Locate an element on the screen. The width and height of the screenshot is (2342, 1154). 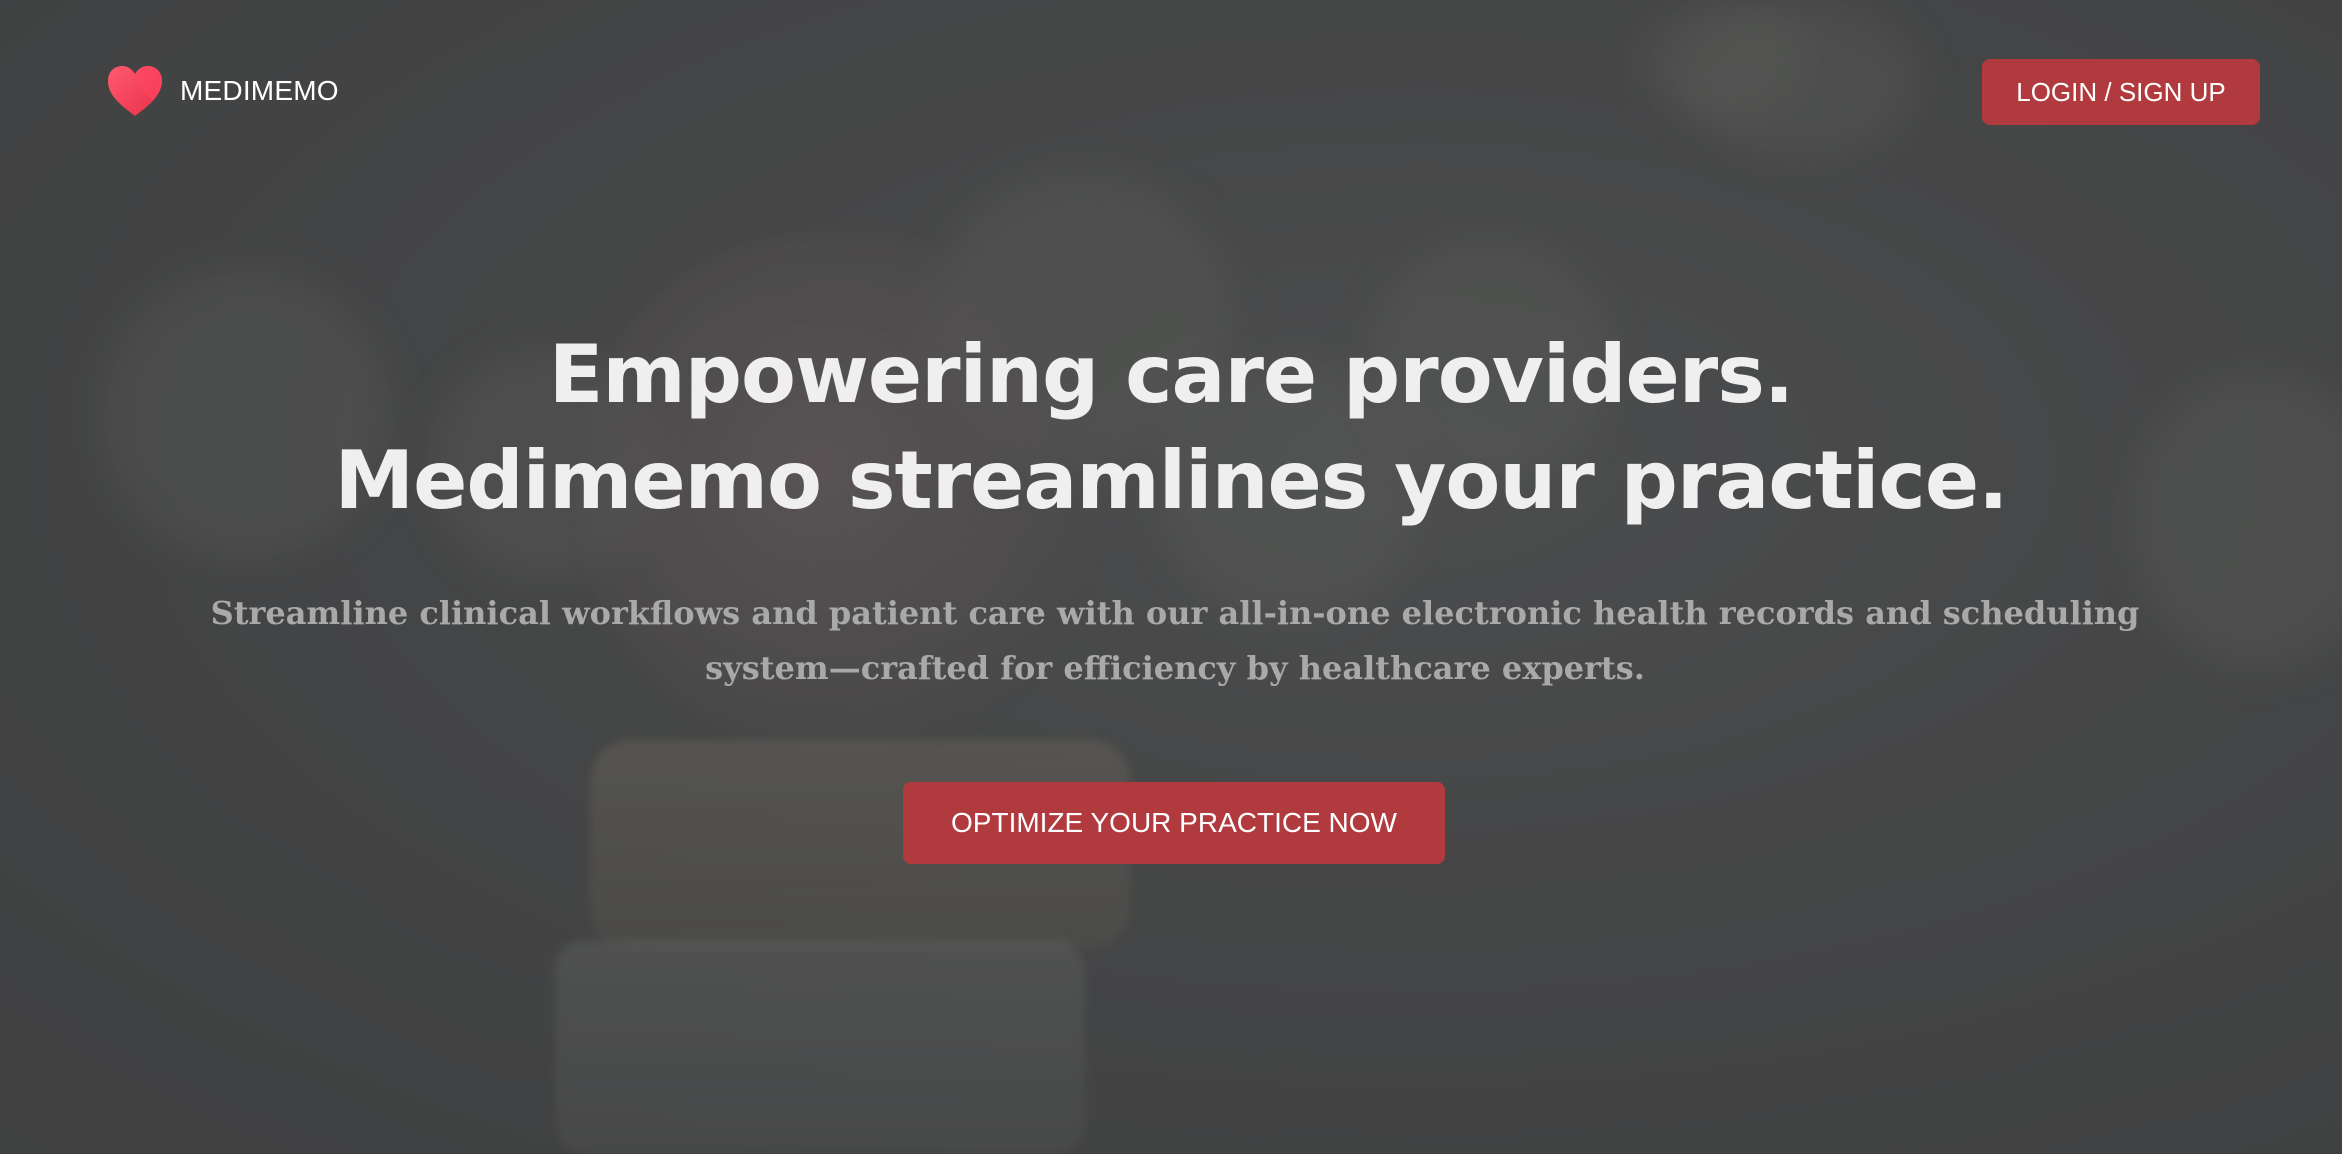
hero-title-line2: Medimemo streamlines your practice. is located at coordinates (1171, 480).